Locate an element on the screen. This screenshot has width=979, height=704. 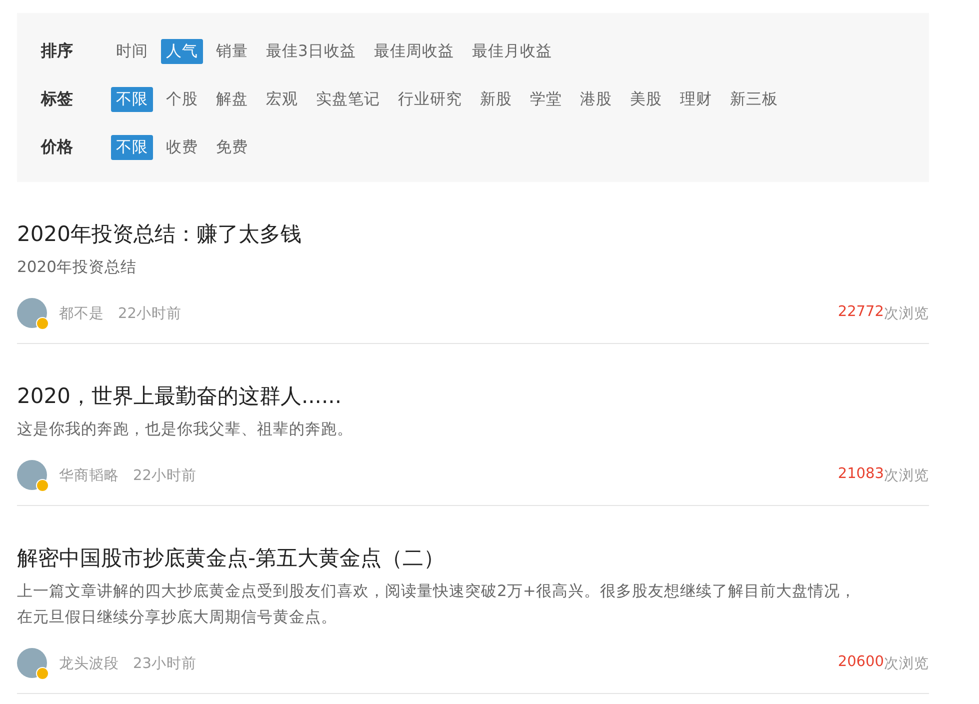
filter-option: 港股 is located at coordinates (596, 99).